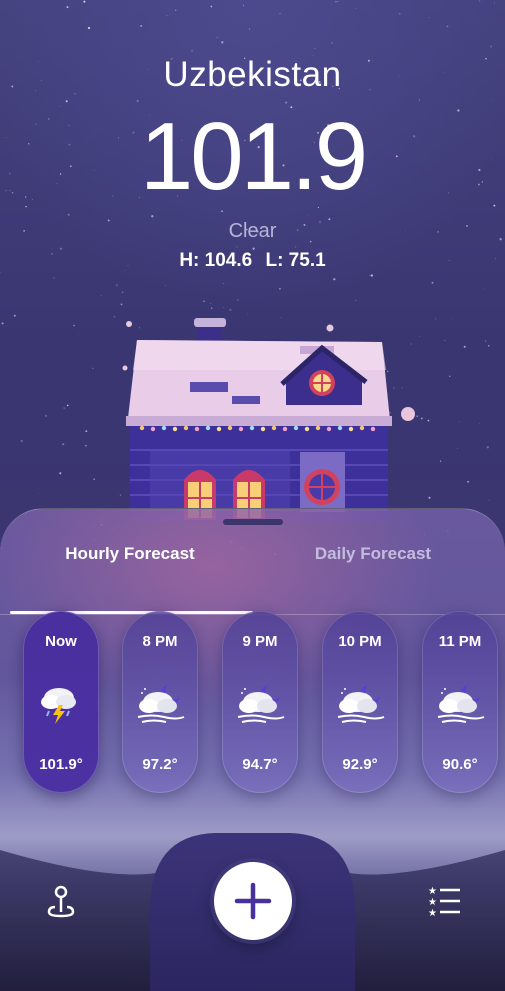  Describe the element at coordinates (216, 260) in the screenshot. I see `high-temperature: H: 104.6` at that location.